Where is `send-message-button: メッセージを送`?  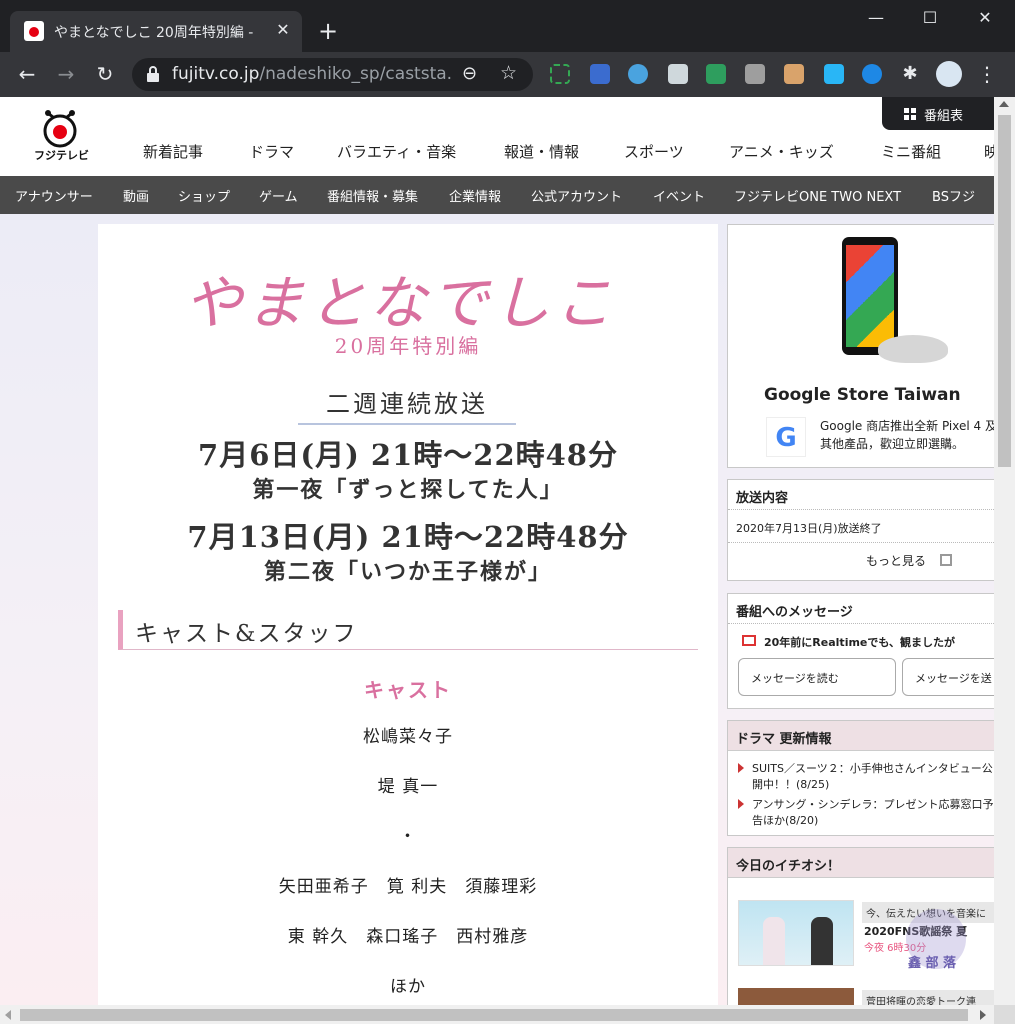
send-message-button: メッセージを送 is located at coordinates (948, 677).